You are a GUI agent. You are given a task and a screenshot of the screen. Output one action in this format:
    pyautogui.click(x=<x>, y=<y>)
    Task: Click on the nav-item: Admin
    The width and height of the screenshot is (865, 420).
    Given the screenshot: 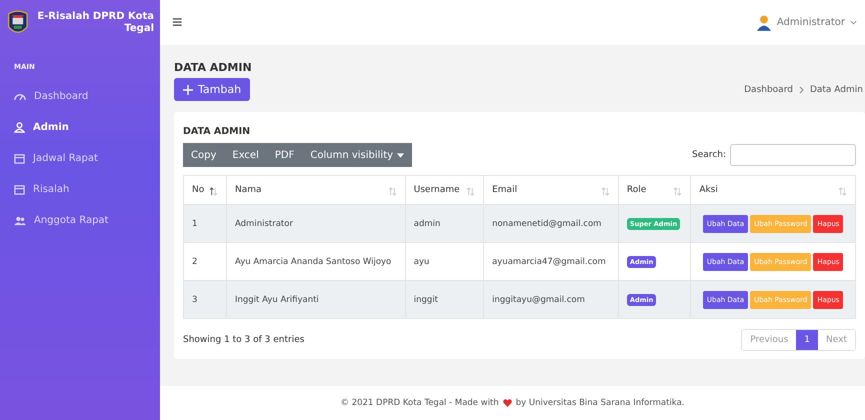 What is the action you would take?
    pyautogui.click(x=80, y=127)
    